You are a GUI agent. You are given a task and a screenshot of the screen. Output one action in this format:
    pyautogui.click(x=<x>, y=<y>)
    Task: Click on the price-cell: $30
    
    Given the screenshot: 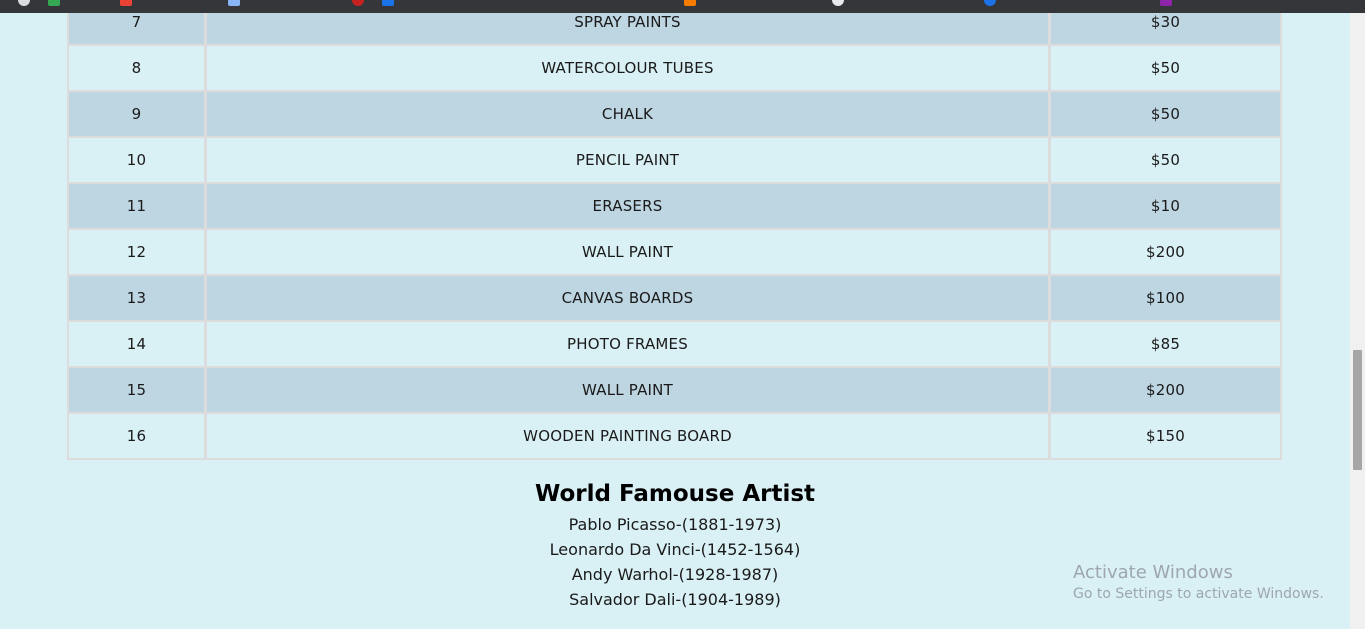 What is the action you would take?
    pyautogui.click(x=1165, y=28)
    